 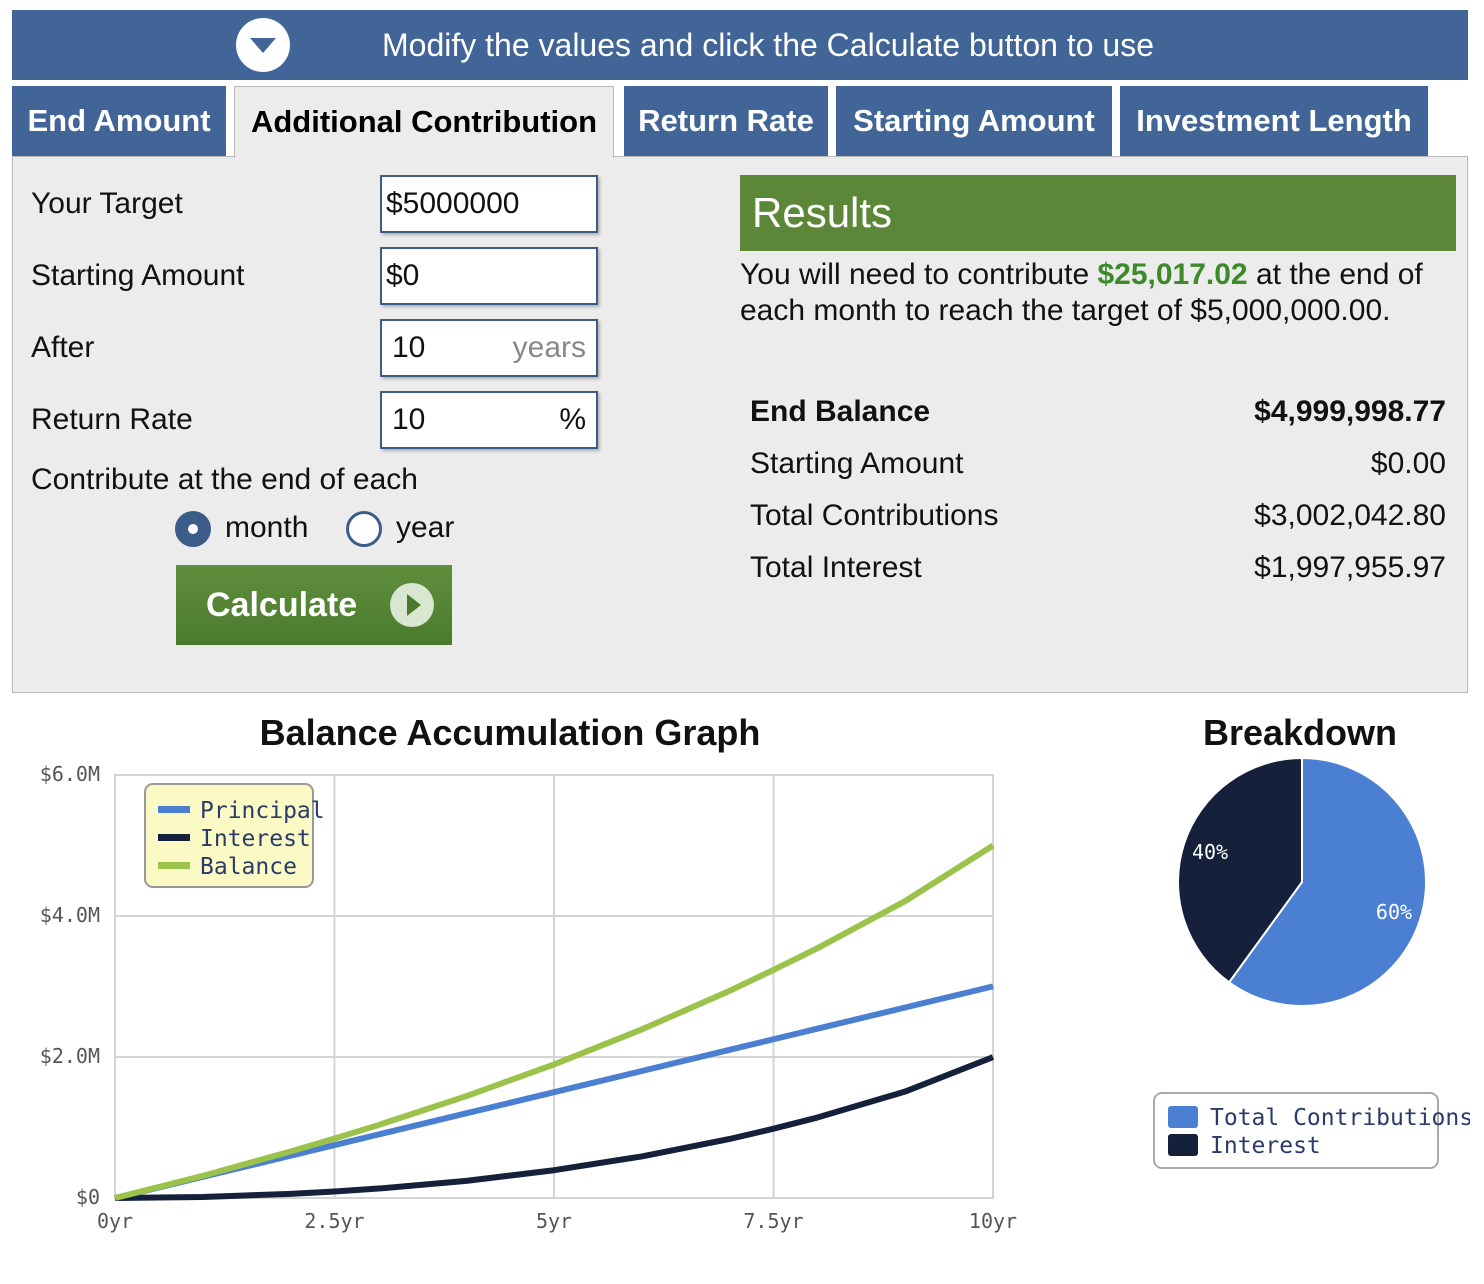 What do you see at coordinates (138, 275) in the screenshot?
I see `starting-amount-label: Starting Amount` at bounding box center [138, 275].